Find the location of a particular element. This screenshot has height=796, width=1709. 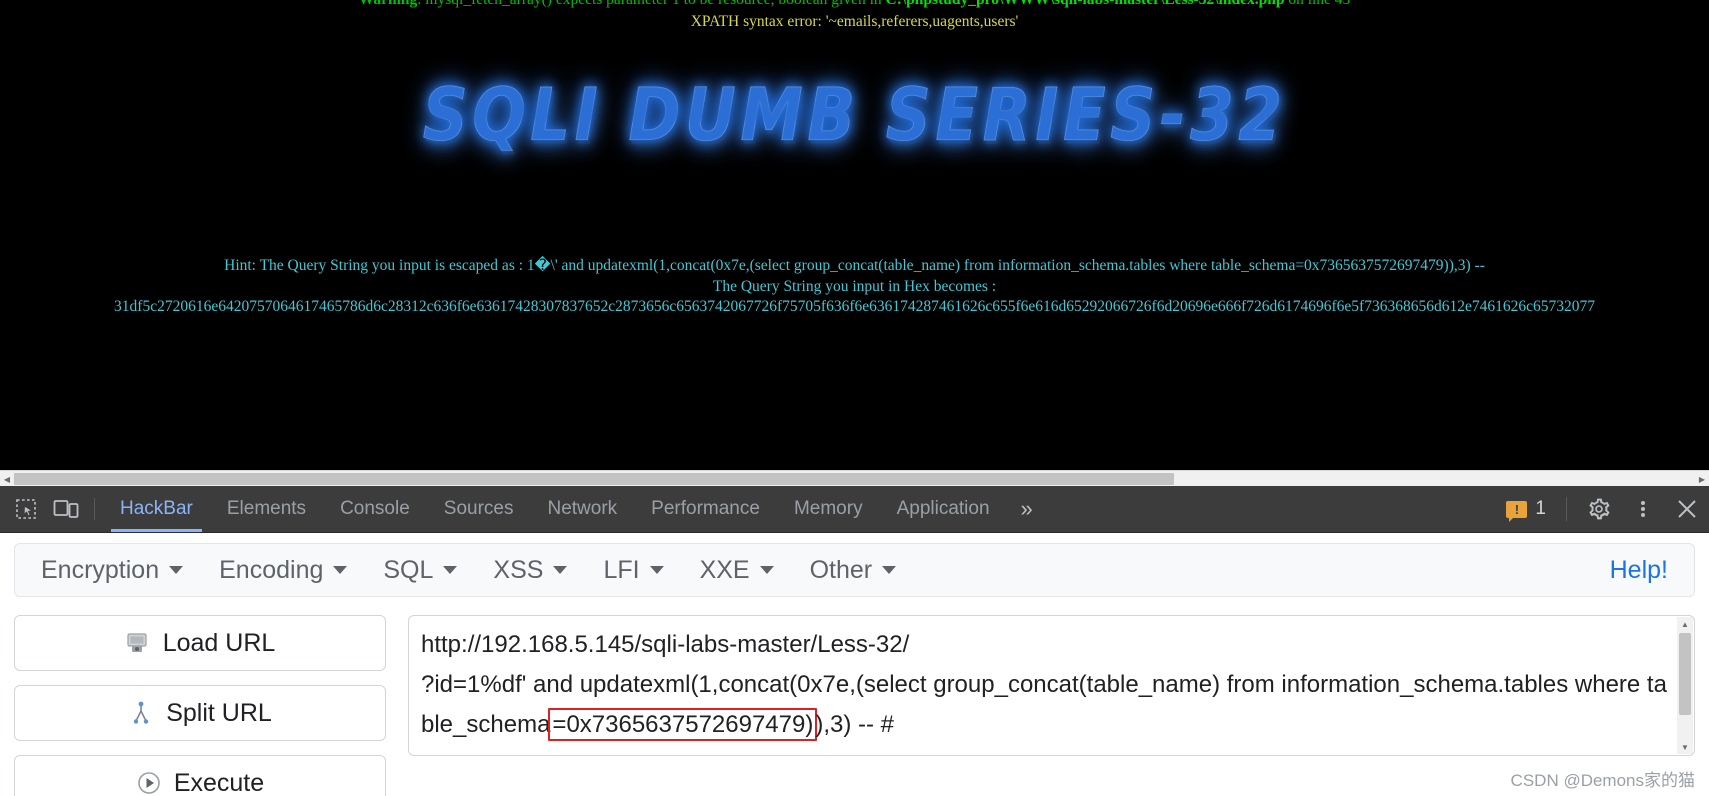

scroll-left-arrow-icon: ◀ is located at coordinates (7, 479).